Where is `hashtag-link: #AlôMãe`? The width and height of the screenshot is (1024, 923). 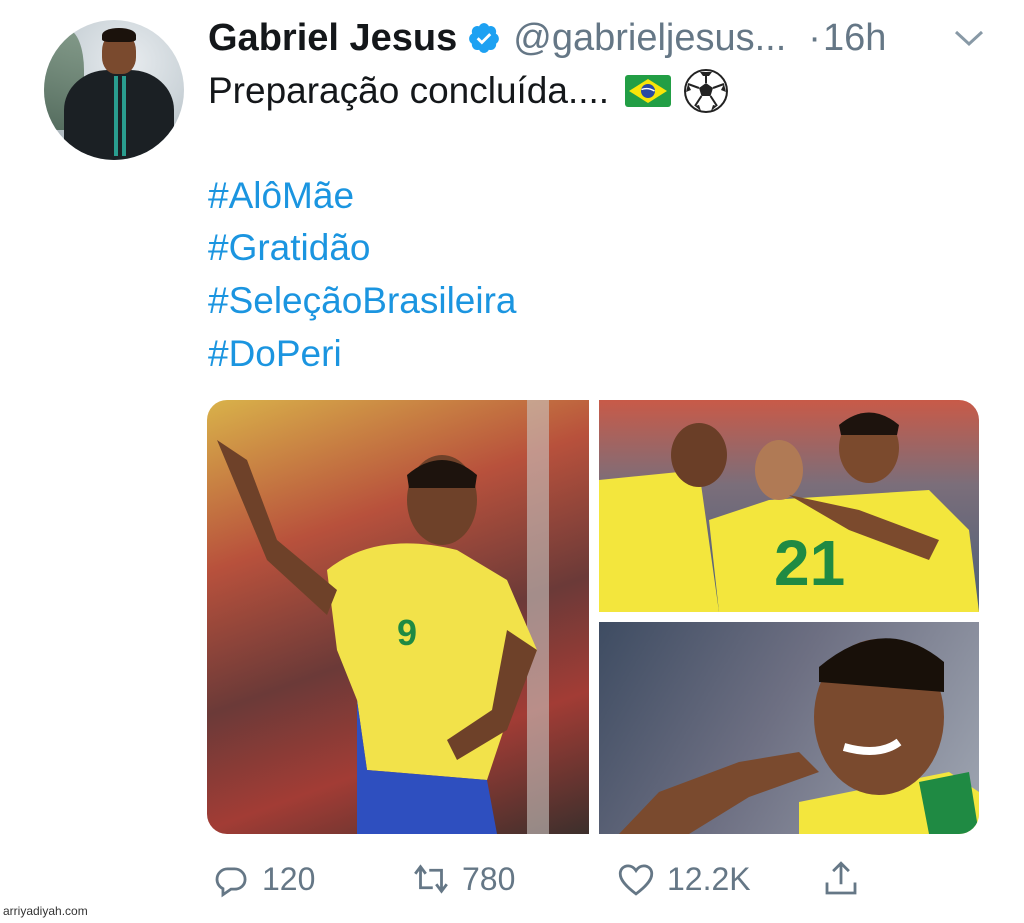
hashtag-link: #AlôMãe is located at coordinates (281, 196).